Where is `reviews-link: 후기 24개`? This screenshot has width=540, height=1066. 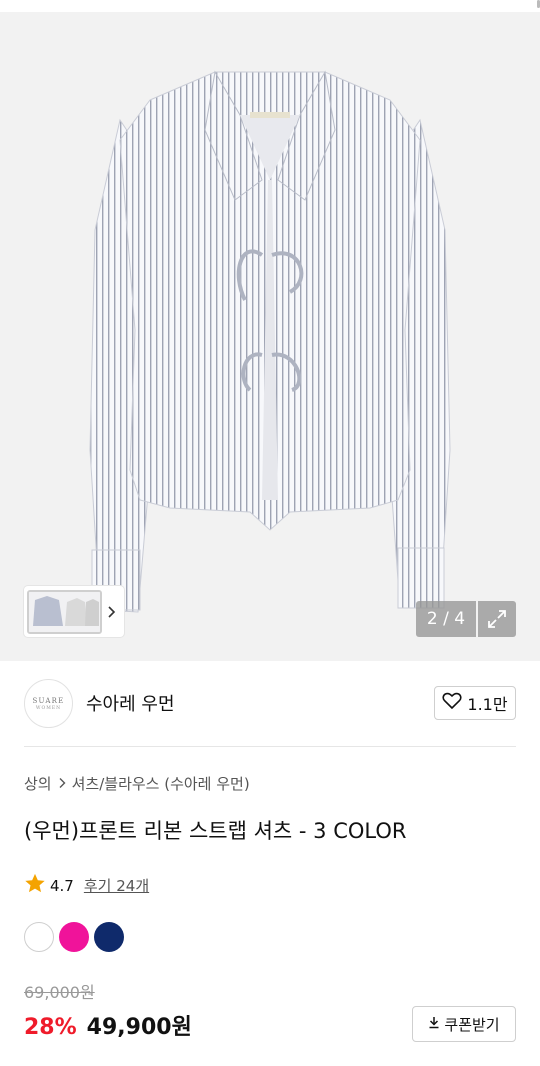
reviews-link: 후기 24개 is located at coordinates (116, 885).